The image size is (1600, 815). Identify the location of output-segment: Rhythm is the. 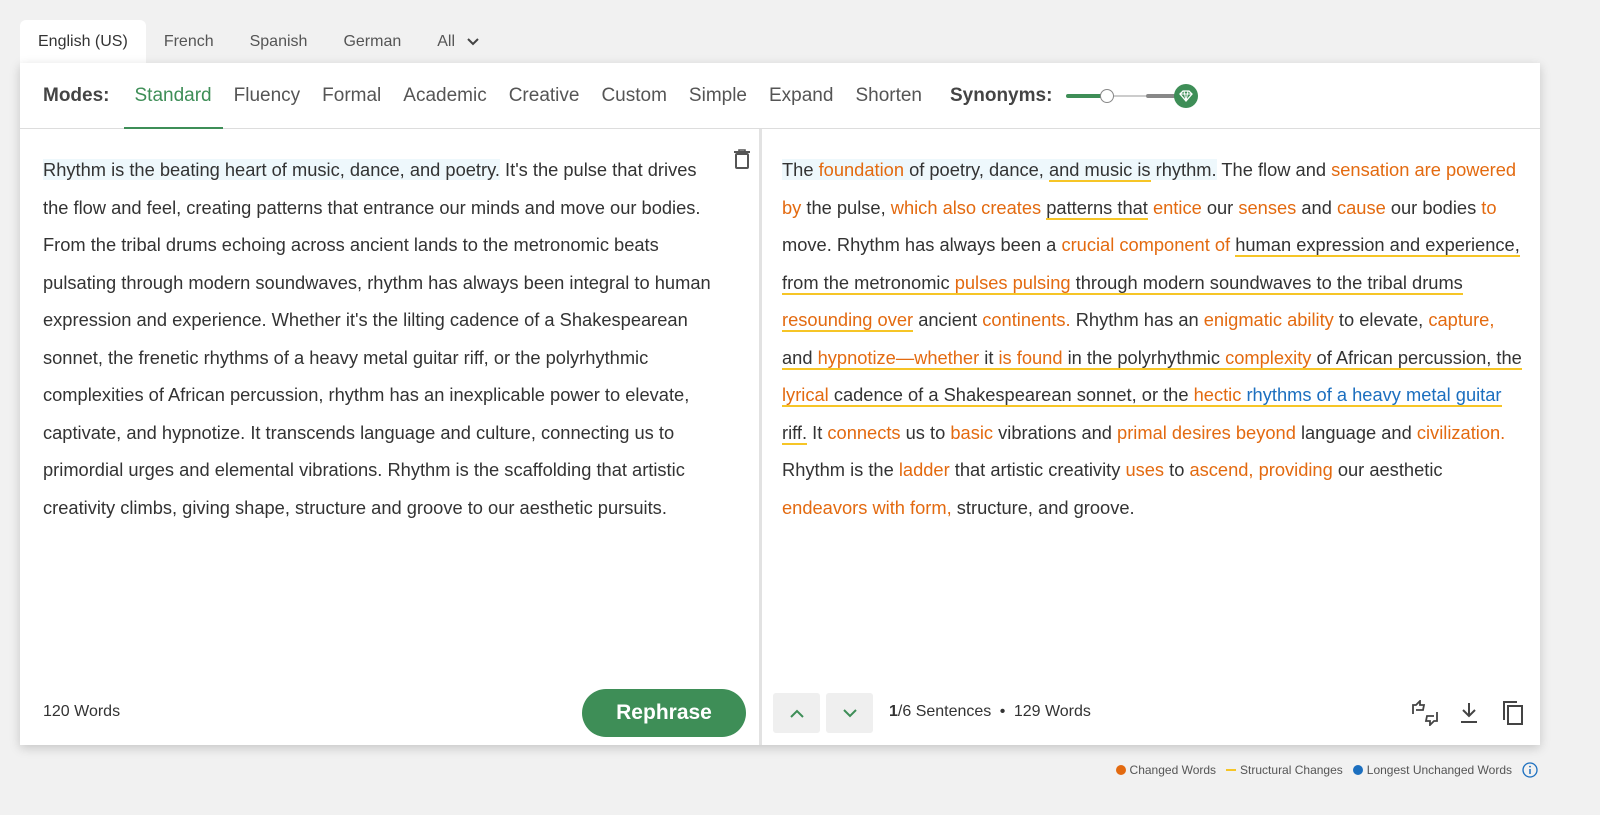
(840, 469).